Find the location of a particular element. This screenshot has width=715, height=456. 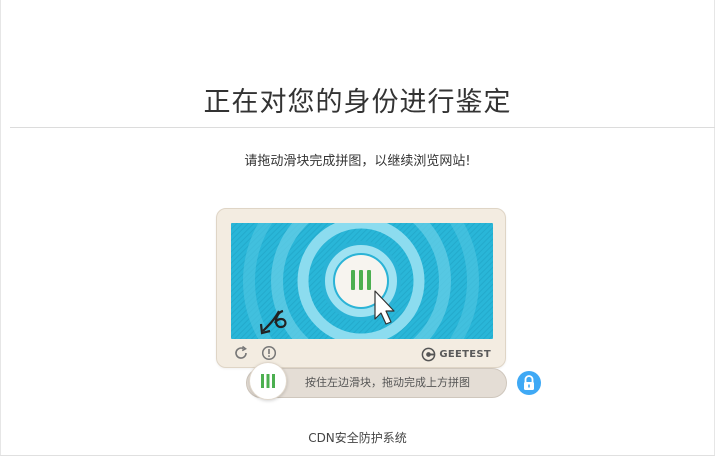

title-divider is located at coordinates (362, 127).